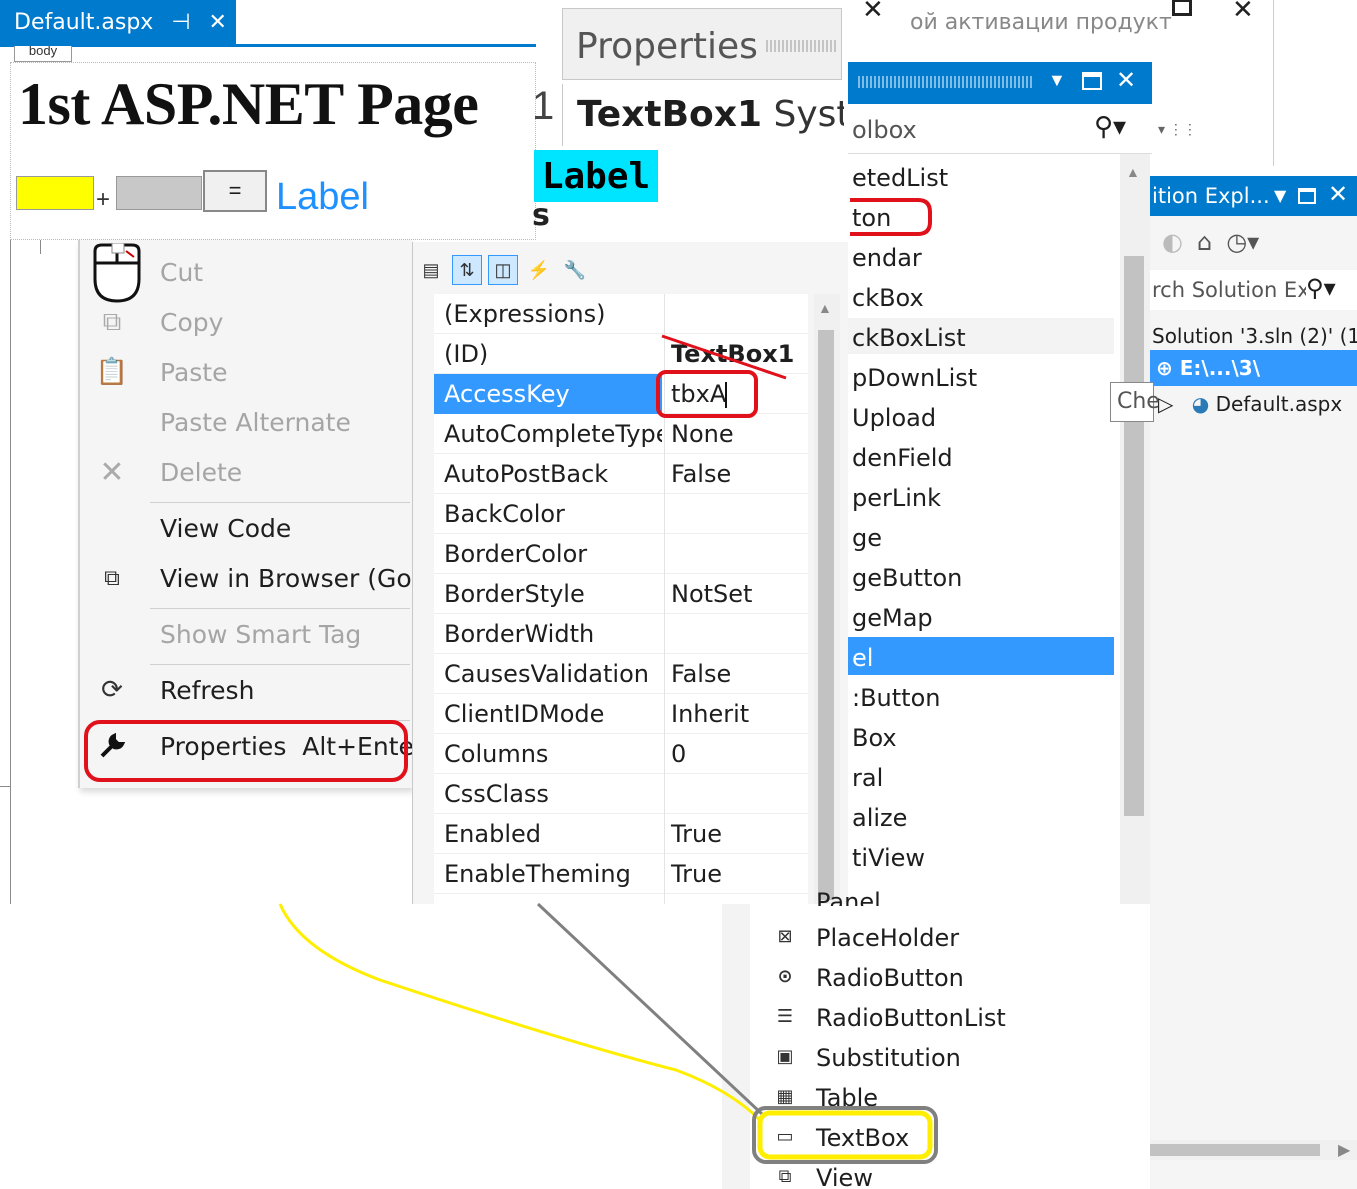 The height and width of the screenshot is (1189, 1357). Describe the element at coordinates (707, 394) in the screenshot. I see `red-highlight-accesskey` at that location.